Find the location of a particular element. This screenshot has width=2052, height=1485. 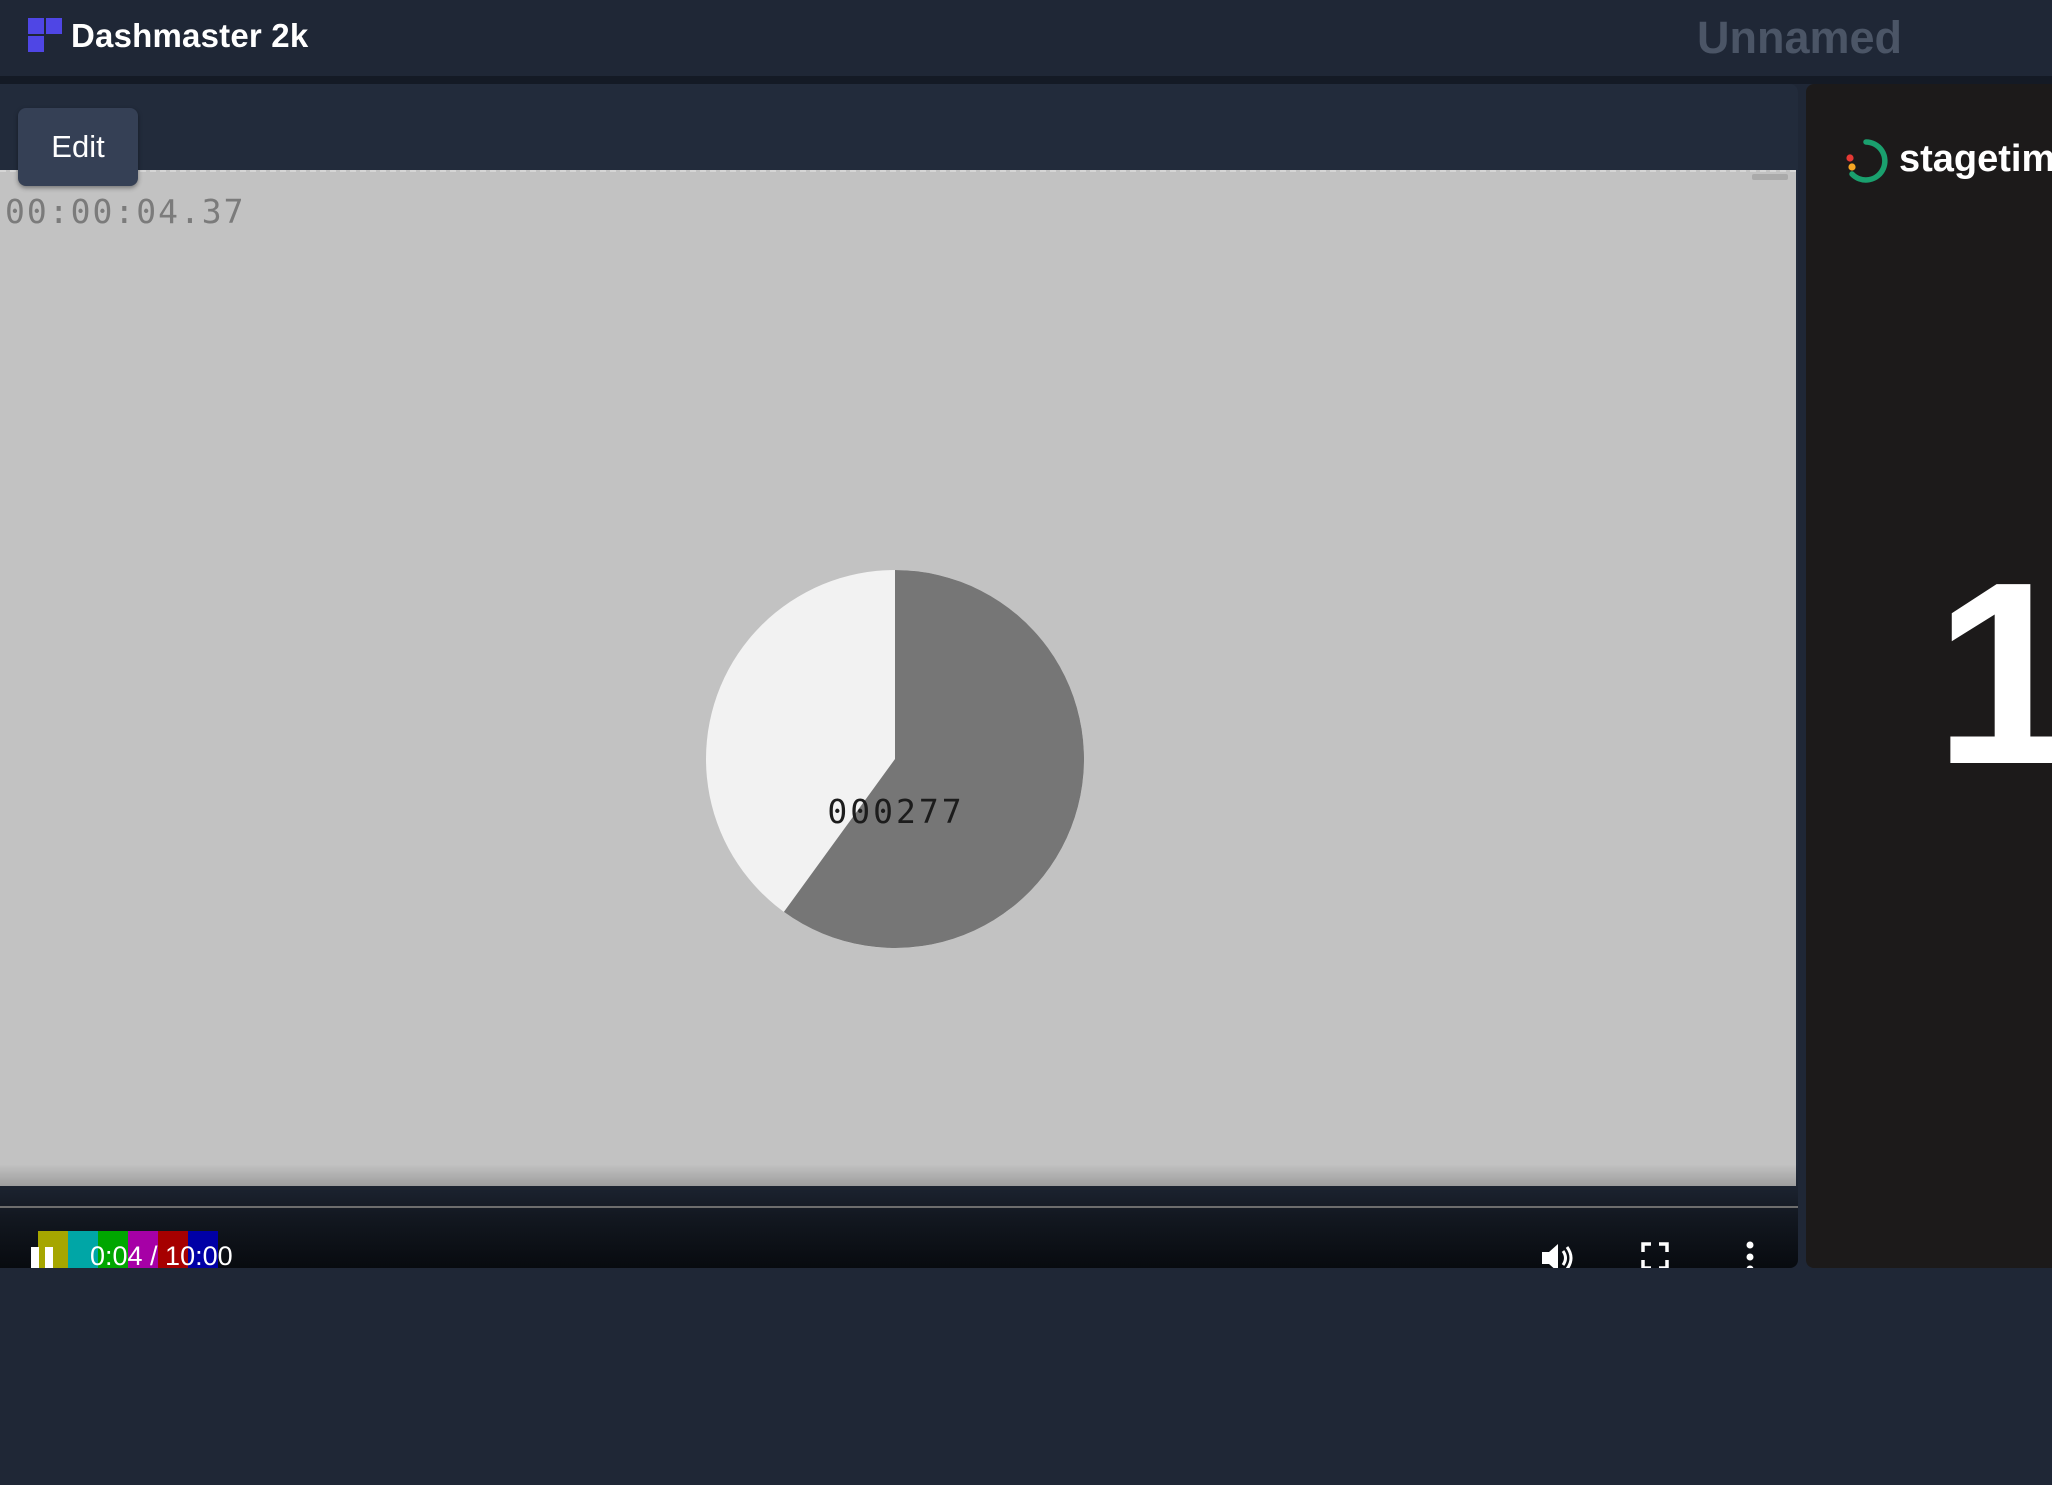

app-title: Dashmaster 2k is located at coordinates (190, 35).